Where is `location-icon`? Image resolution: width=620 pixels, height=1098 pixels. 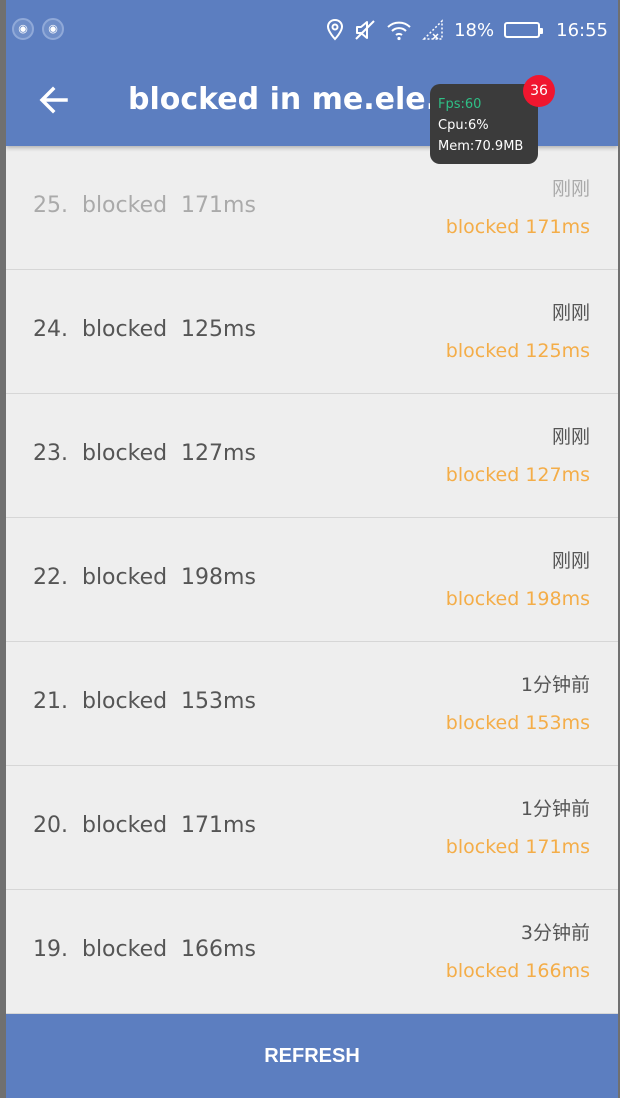
location-icon is located at coordinates (335, 30).